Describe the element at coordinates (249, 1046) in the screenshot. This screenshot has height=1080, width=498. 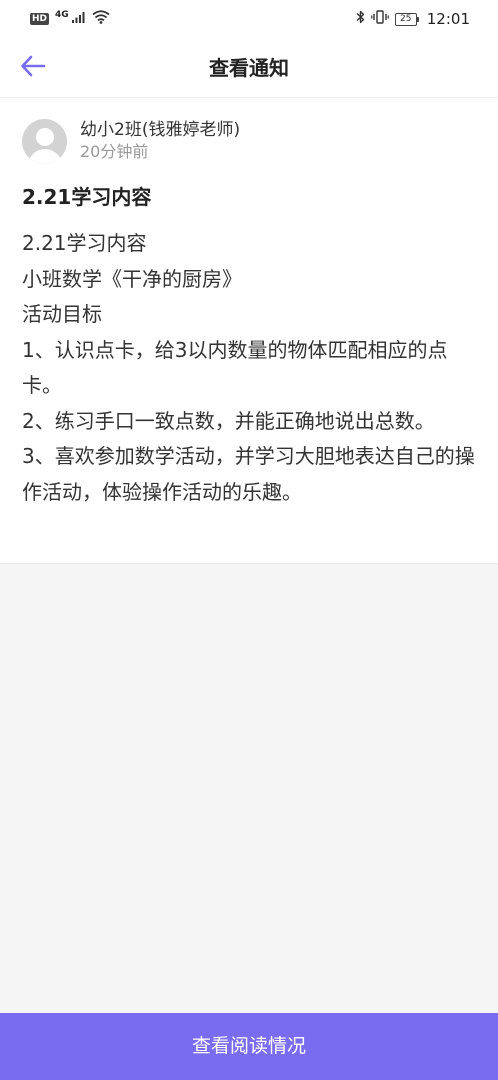
I see `view-read-status-button: 查看阅读情况` at that location.